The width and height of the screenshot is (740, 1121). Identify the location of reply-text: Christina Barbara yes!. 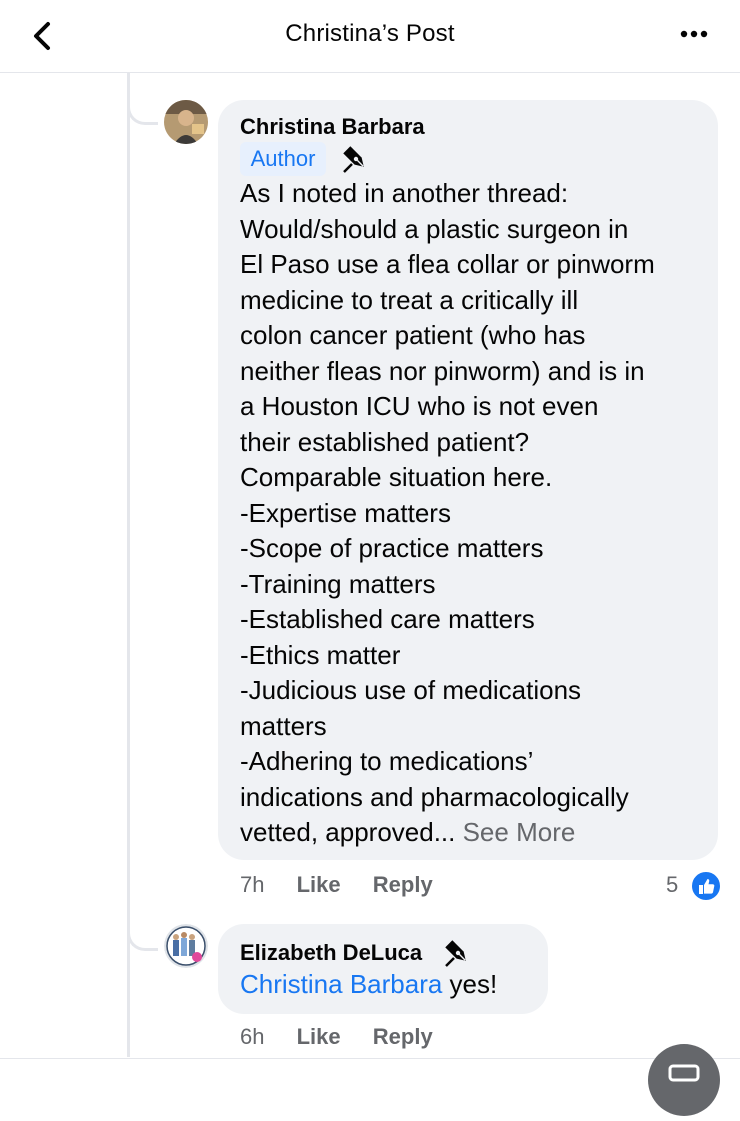
(368, 984).